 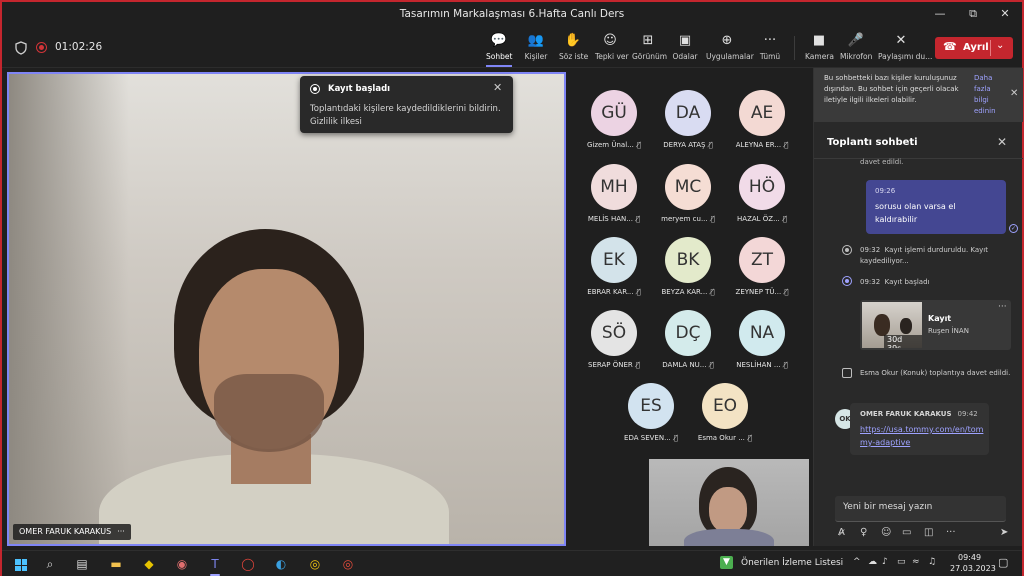 What do you see at coordinates (922, 436) in the screenshot?
I see `message-link: https://usa.tommy.com/en/tommy-adaptive` at bounding box center [922, 436].